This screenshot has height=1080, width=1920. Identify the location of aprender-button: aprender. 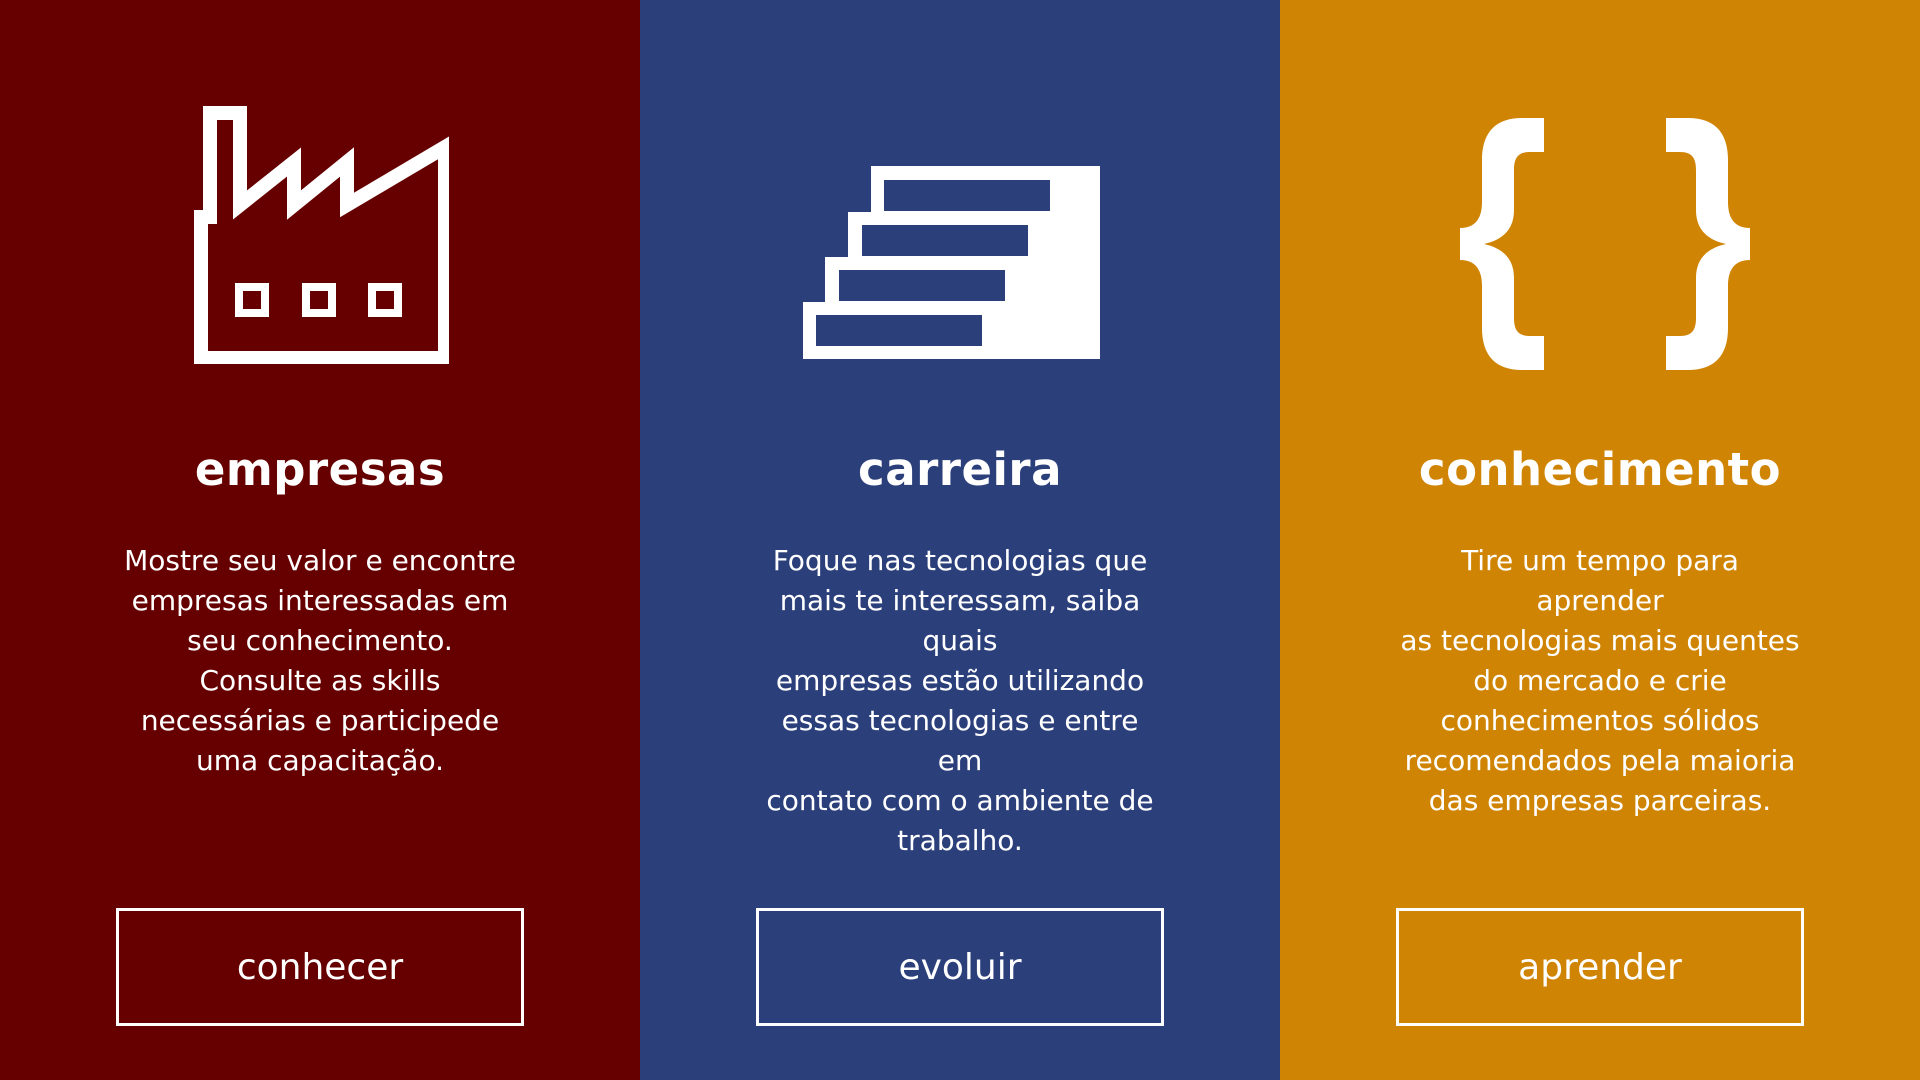
(1600, 967).